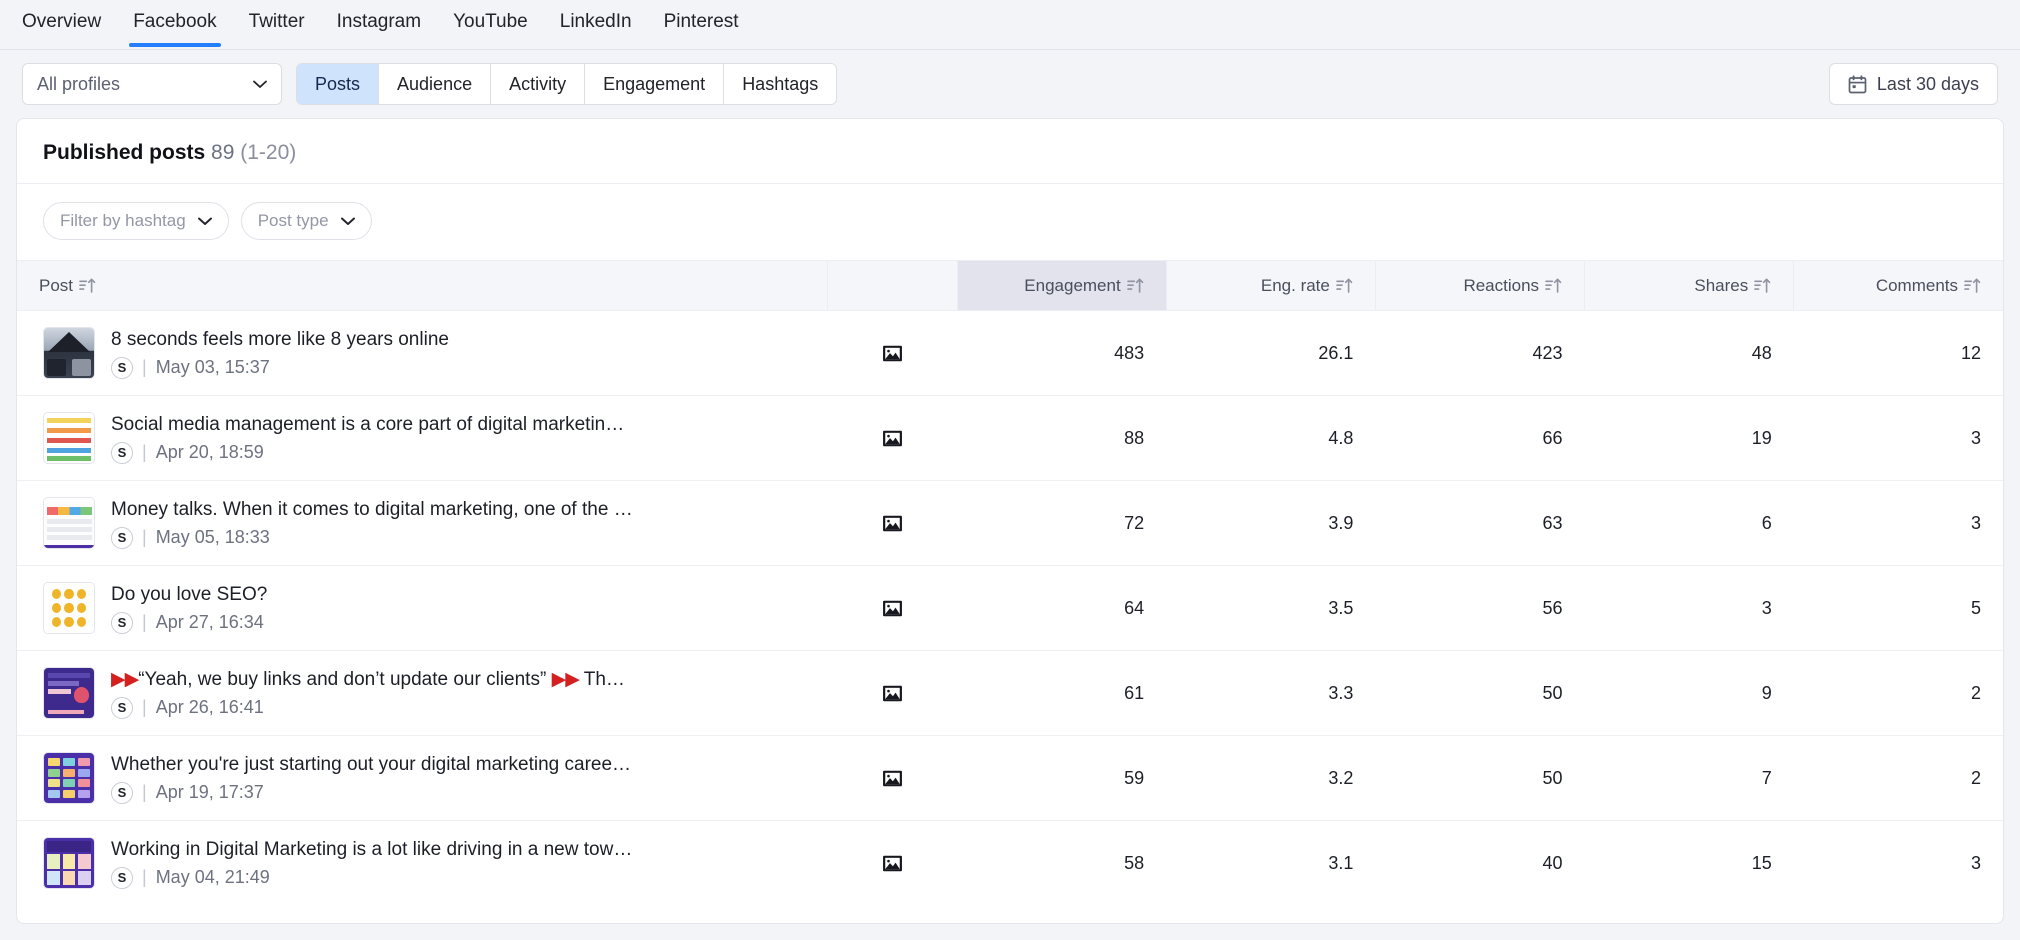 This screenshot has width=2020, height=940. I want to click on segment-posts: Posts, so click(338, 84).